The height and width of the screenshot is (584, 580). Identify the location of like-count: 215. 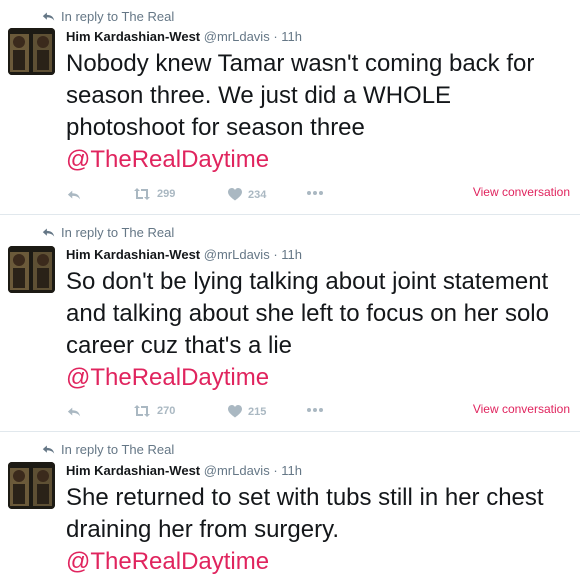
(257, 411).